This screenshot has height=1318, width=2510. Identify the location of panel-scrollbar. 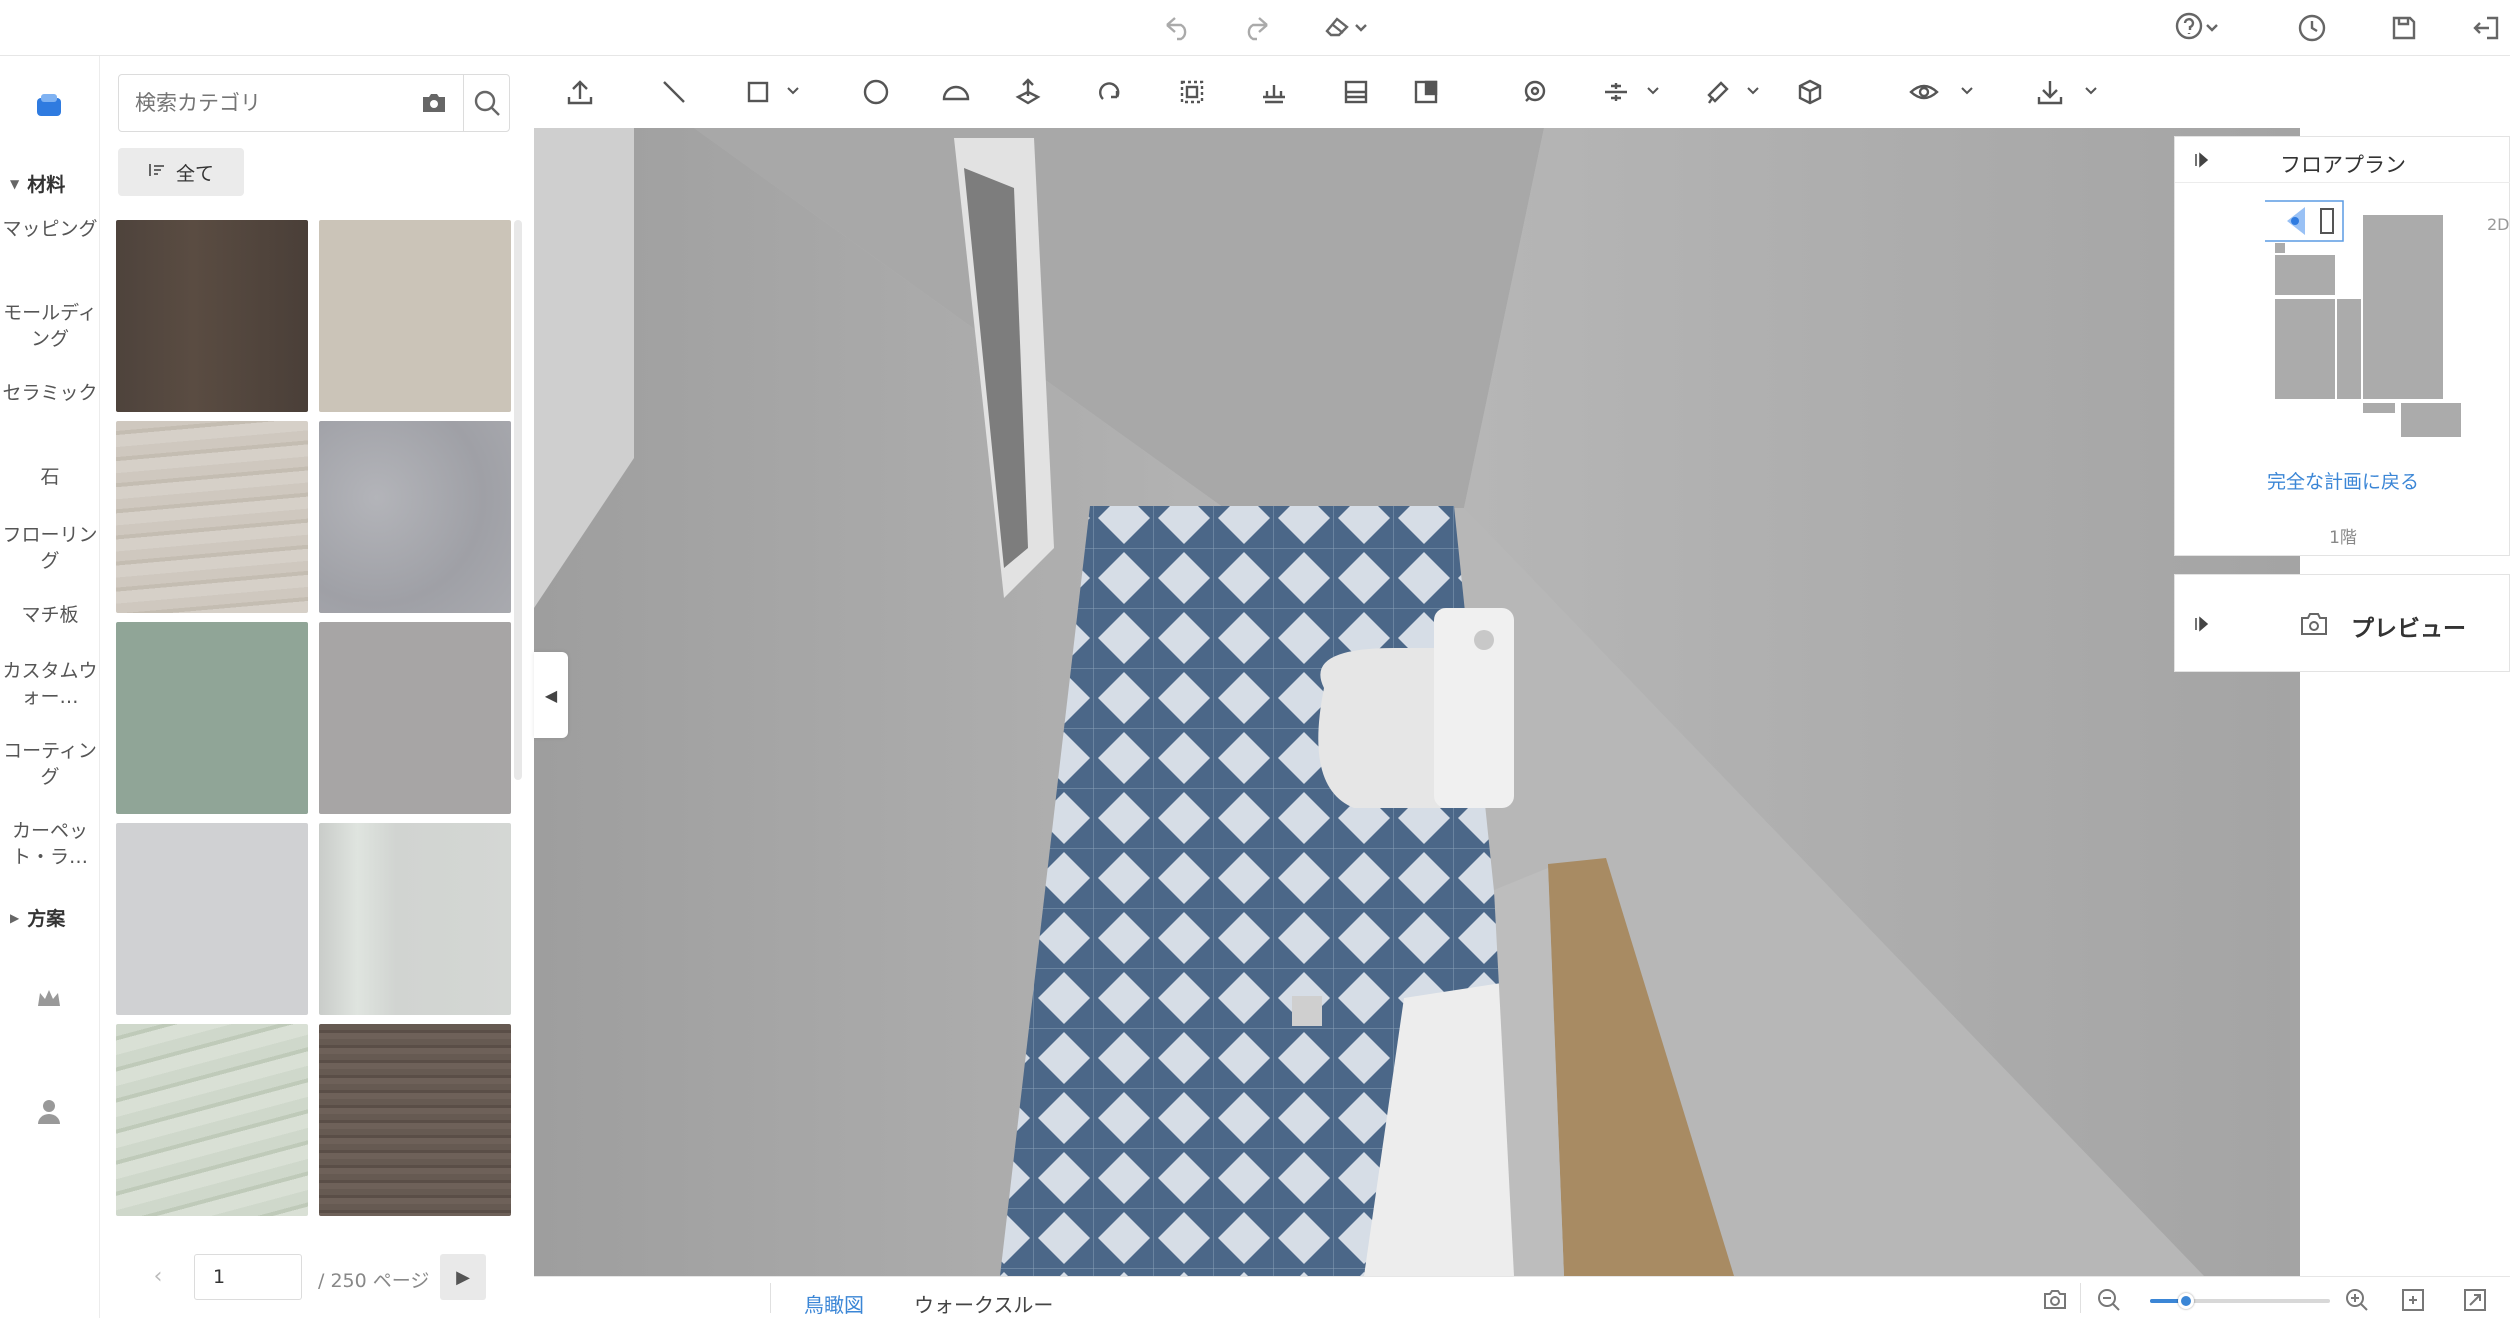
(518, 500).